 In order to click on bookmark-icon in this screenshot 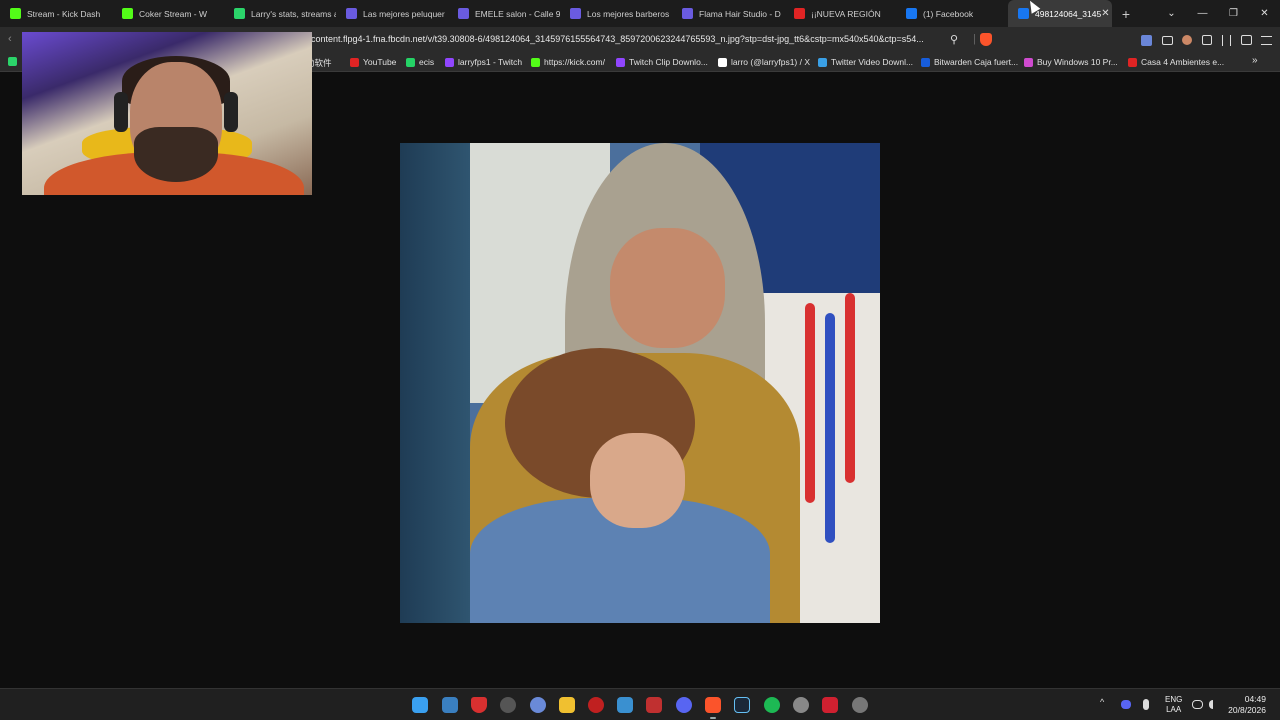, I will do `click(14, 61)`.